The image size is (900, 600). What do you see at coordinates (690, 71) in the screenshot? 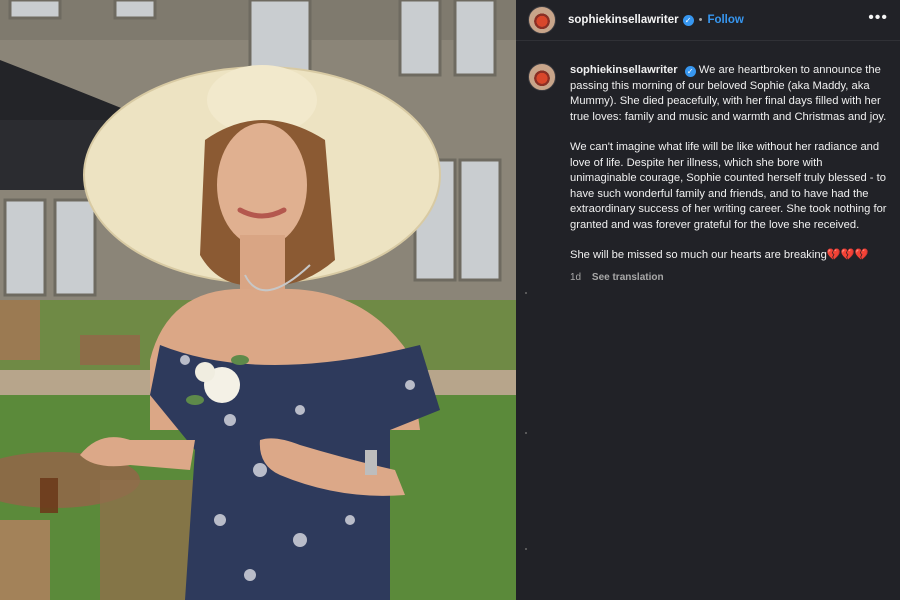
I see `caption-verified-badge-icon: ✓` at bounding box center [690, 71].